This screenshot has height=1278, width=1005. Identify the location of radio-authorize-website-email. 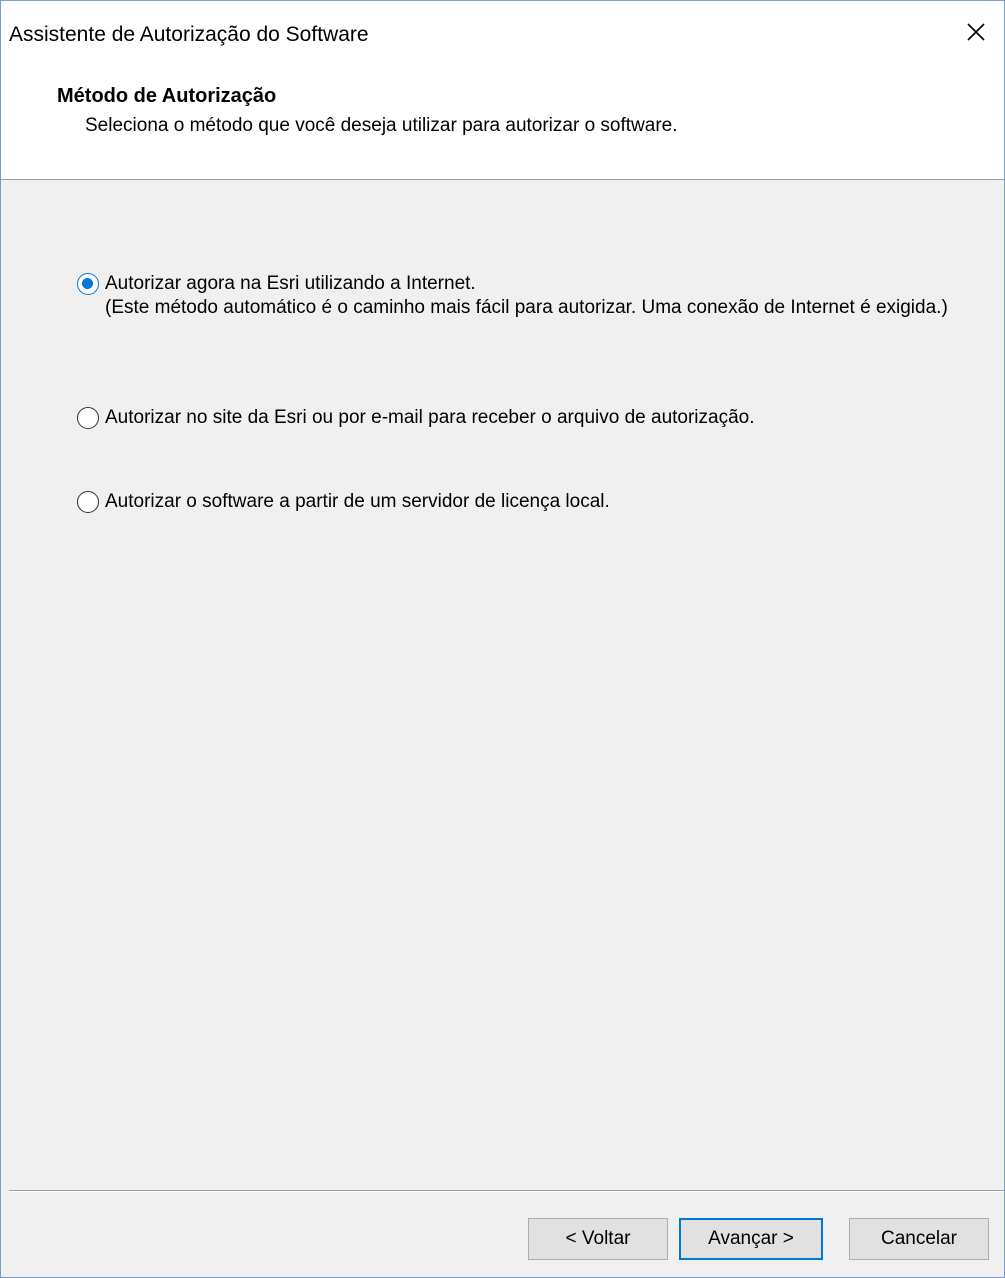
(88, 418).